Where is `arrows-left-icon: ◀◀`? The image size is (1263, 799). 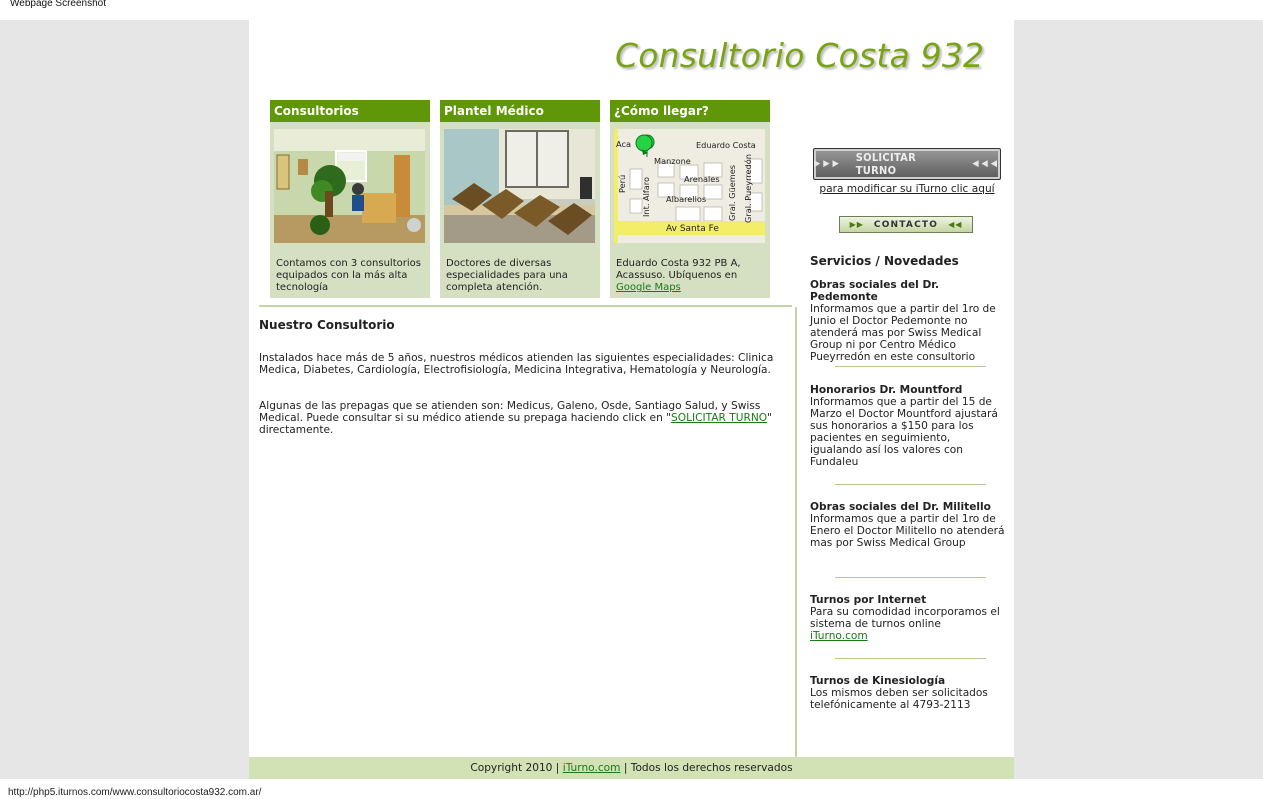
arrows-left-icon: ◀◀ is located at coordinates (955, 224).